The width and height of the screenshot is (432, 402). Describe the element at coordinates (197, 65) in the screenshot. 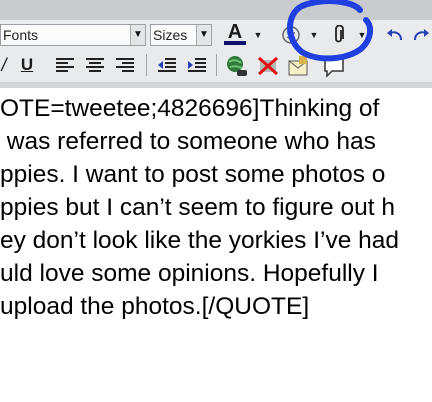

I see `indent-icon` at that location.